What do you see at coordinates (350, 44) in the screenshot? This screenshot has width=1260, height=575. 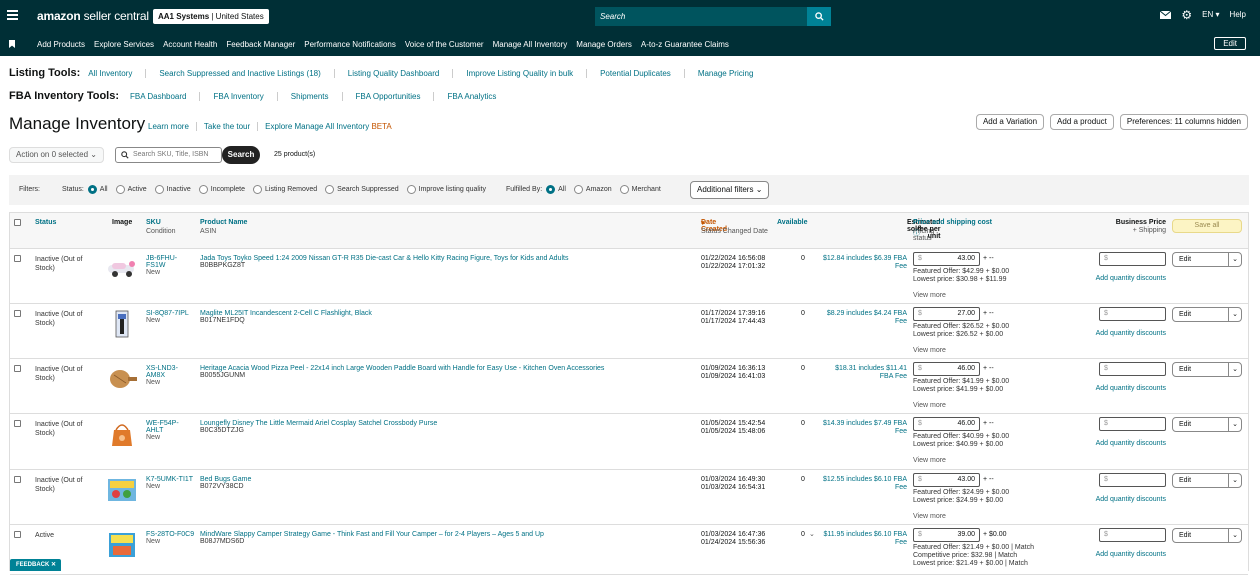 I see `nav-item: Performance Notifications` at bounding box center [350, 44].